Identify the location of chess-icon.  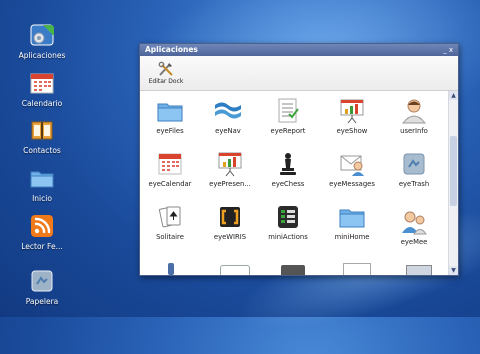
(288, 164).